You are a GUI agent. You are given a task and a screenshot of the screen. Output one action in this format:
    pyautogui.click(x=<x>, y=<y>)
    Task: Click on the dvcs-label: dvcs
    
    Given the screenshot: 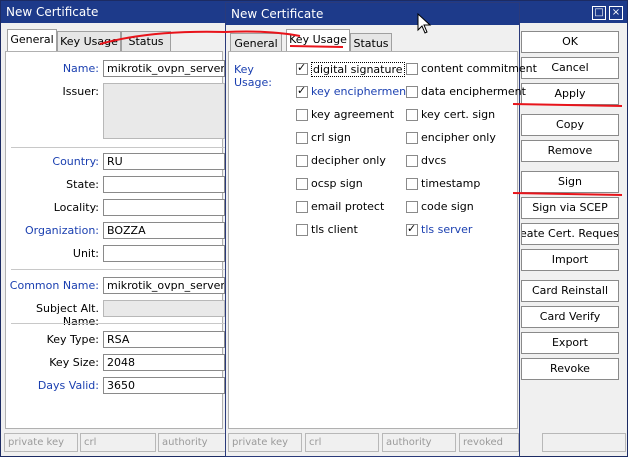 What is the action you would take?
    pyautogui.click(x=433, y=160)
    